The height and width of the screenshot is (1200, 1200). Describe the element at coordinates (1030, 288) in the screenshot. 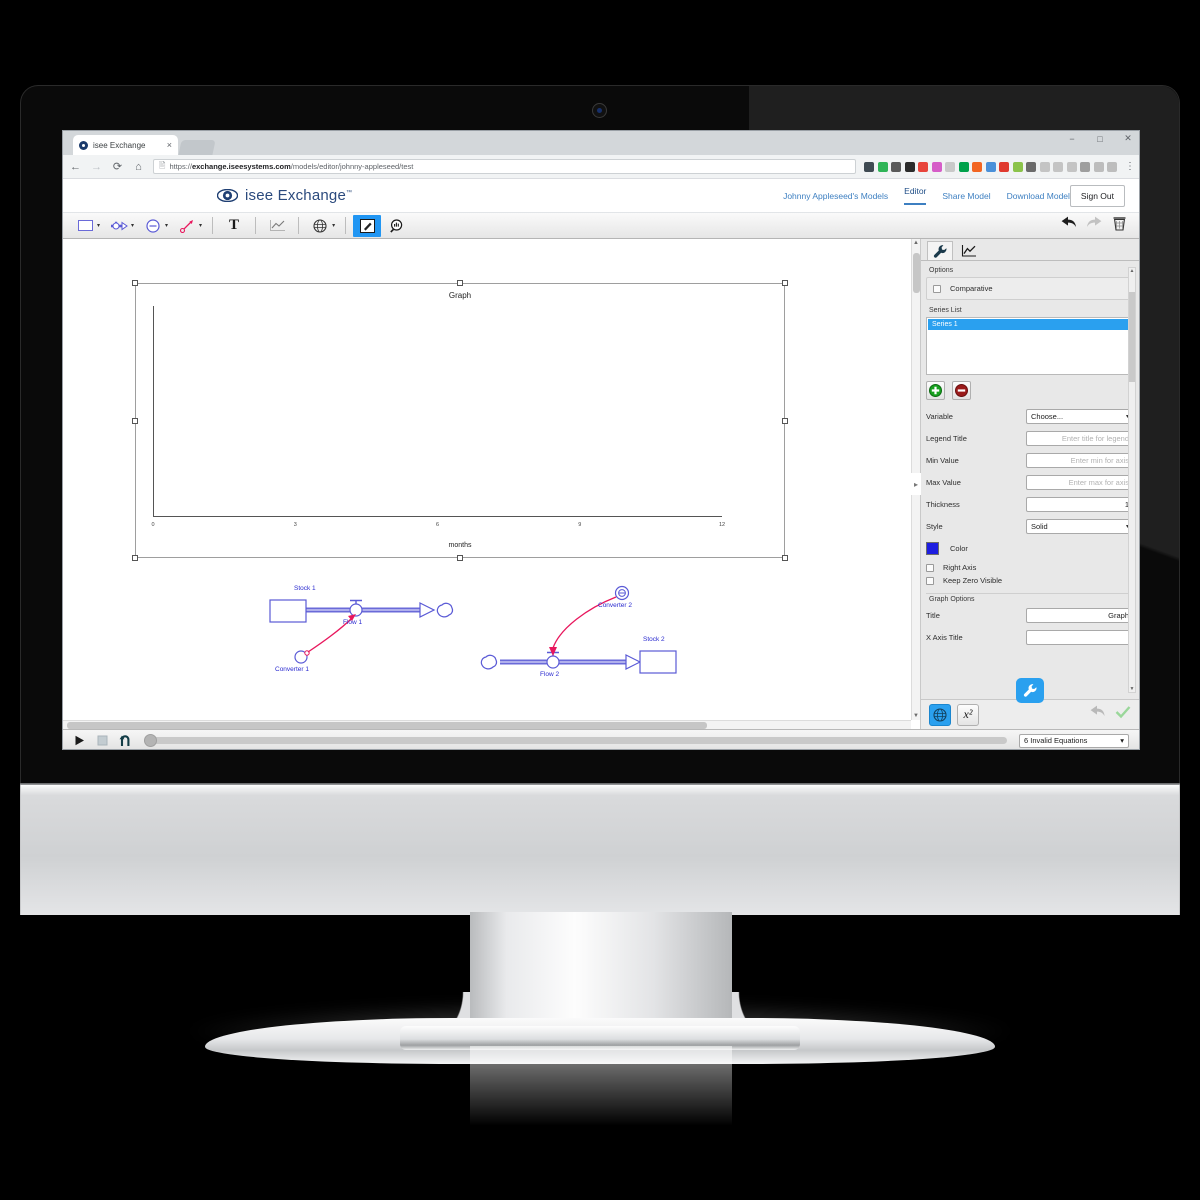

I see `comparative-row: Comparative` at that location.